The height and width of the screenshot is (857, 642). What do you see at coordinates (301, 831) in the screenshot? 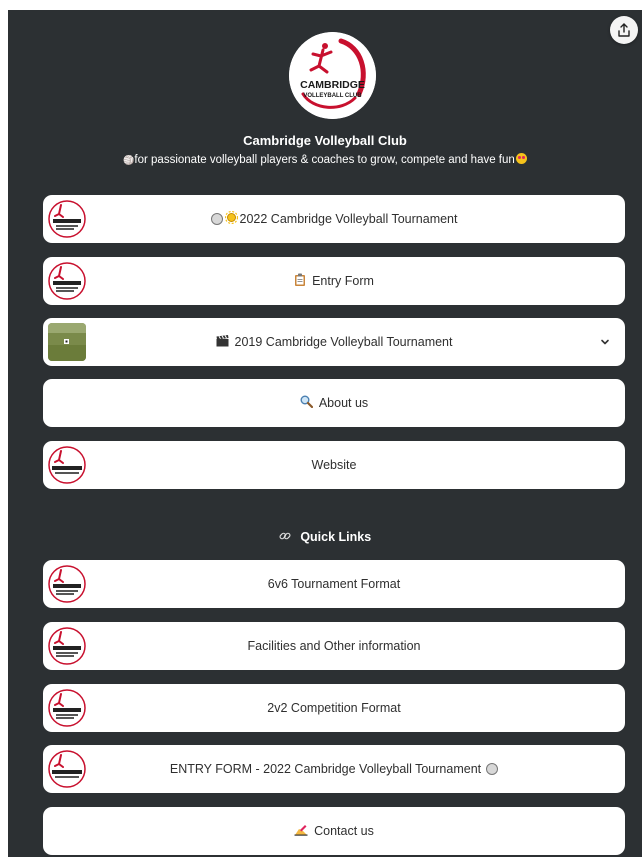
I see `writing-hand-icon` at bounding box center [301, 831].